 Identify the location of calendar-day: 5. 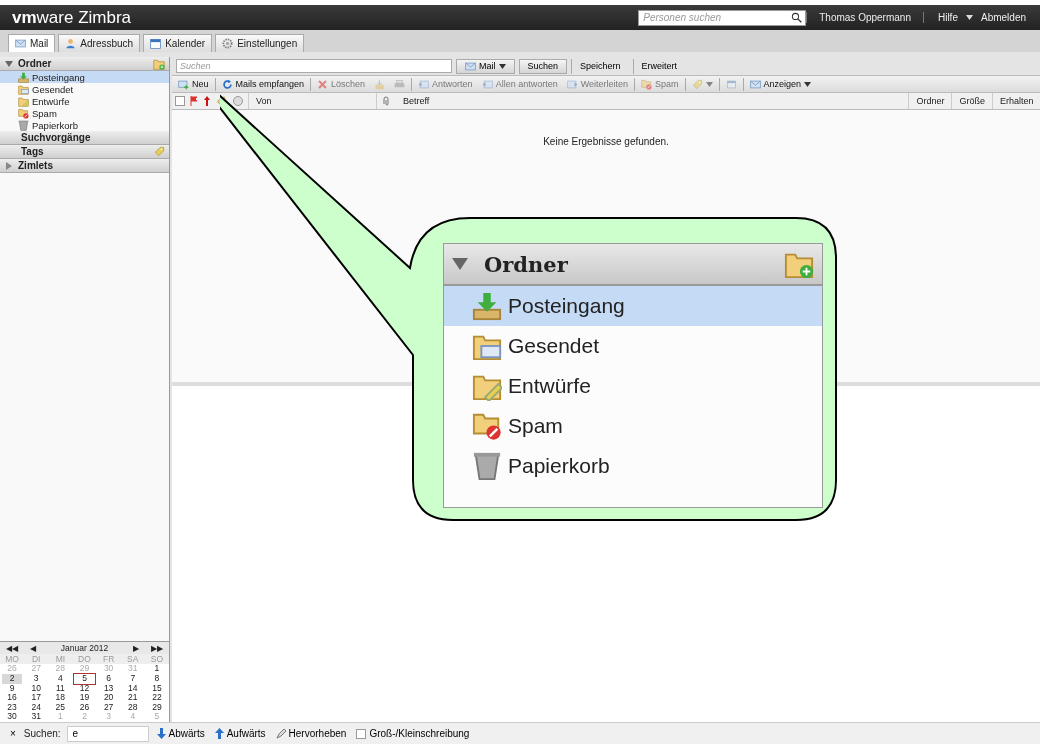
(84, 679).